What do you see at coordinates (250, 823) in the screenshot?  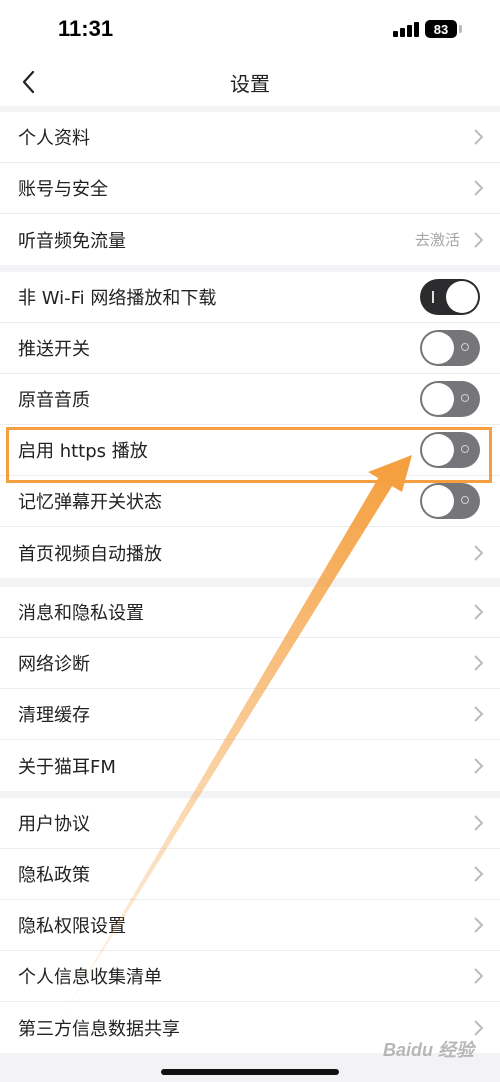 I see `row-user-agreement: 用户协议` at bounding box center [250, 823].